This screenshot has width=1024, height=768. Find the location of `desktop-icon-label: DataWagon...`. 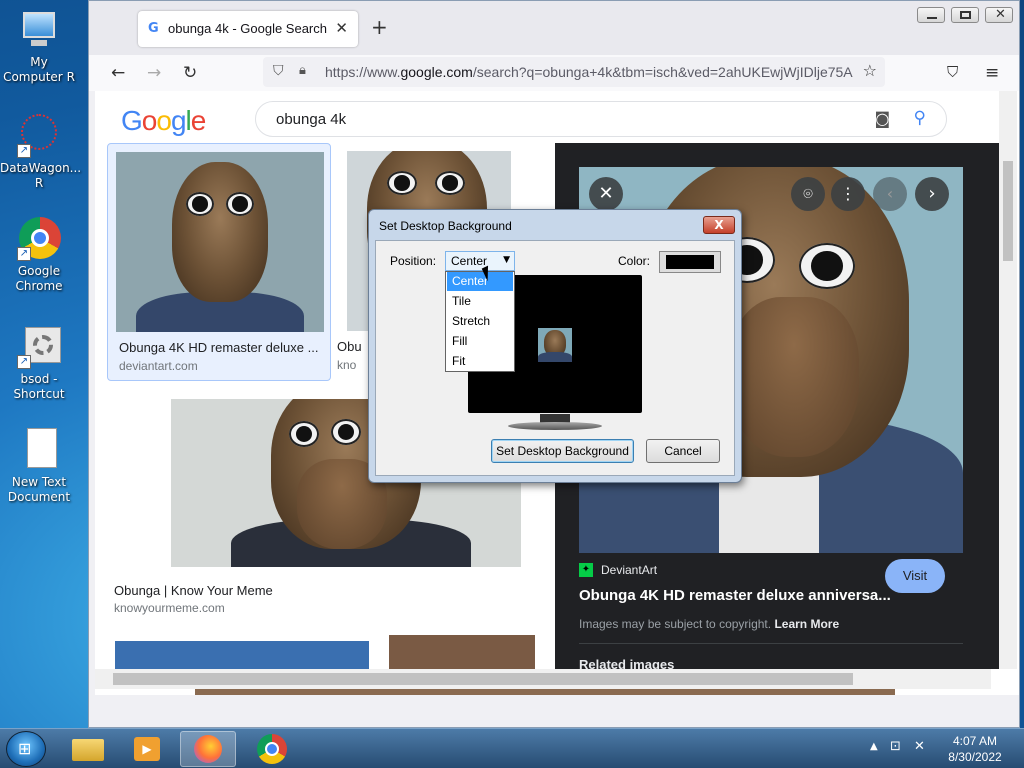

desktop-icon-label: DataWagon... is located at coordinates (41, 168).